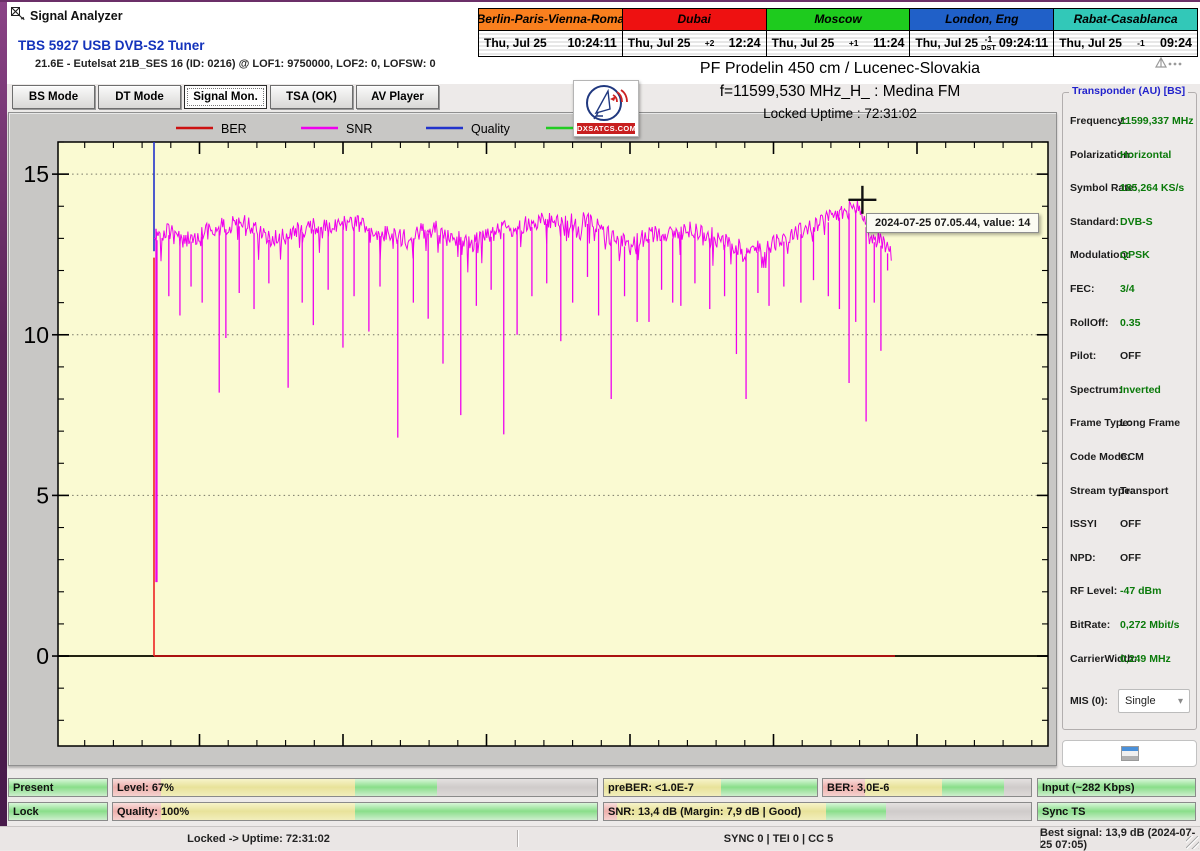 The width and height of the screenshot is (1200, 851). Describe the element at coordinates (1136, 221) in the screenshot. I see `field-value: DVB-S` at that location.